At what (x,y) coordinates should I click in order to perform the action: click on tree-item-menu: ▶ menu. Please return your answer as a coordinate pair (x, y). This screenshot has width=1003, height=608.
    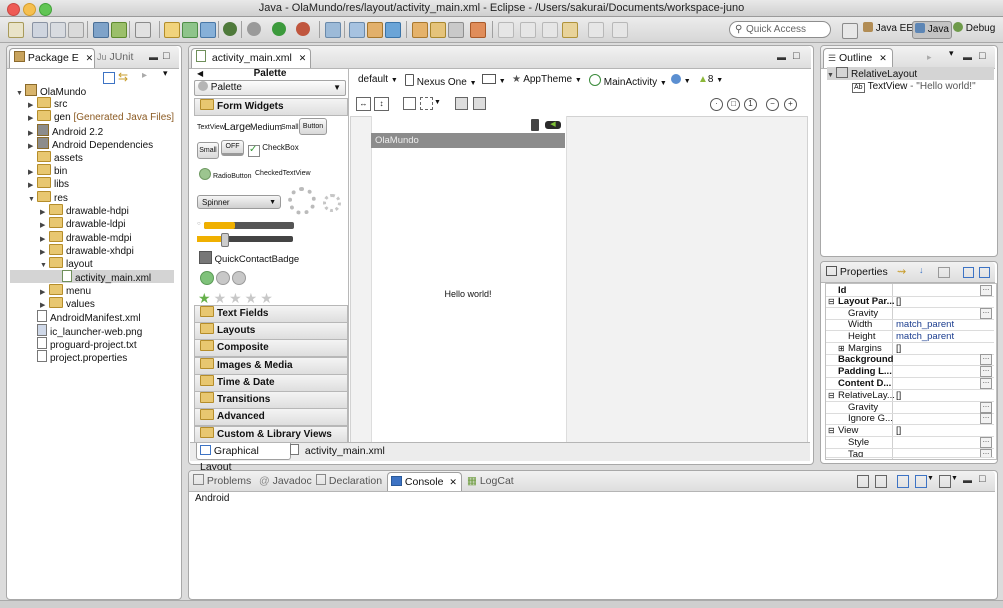
    Looking at the image, I should click on (65, 290).